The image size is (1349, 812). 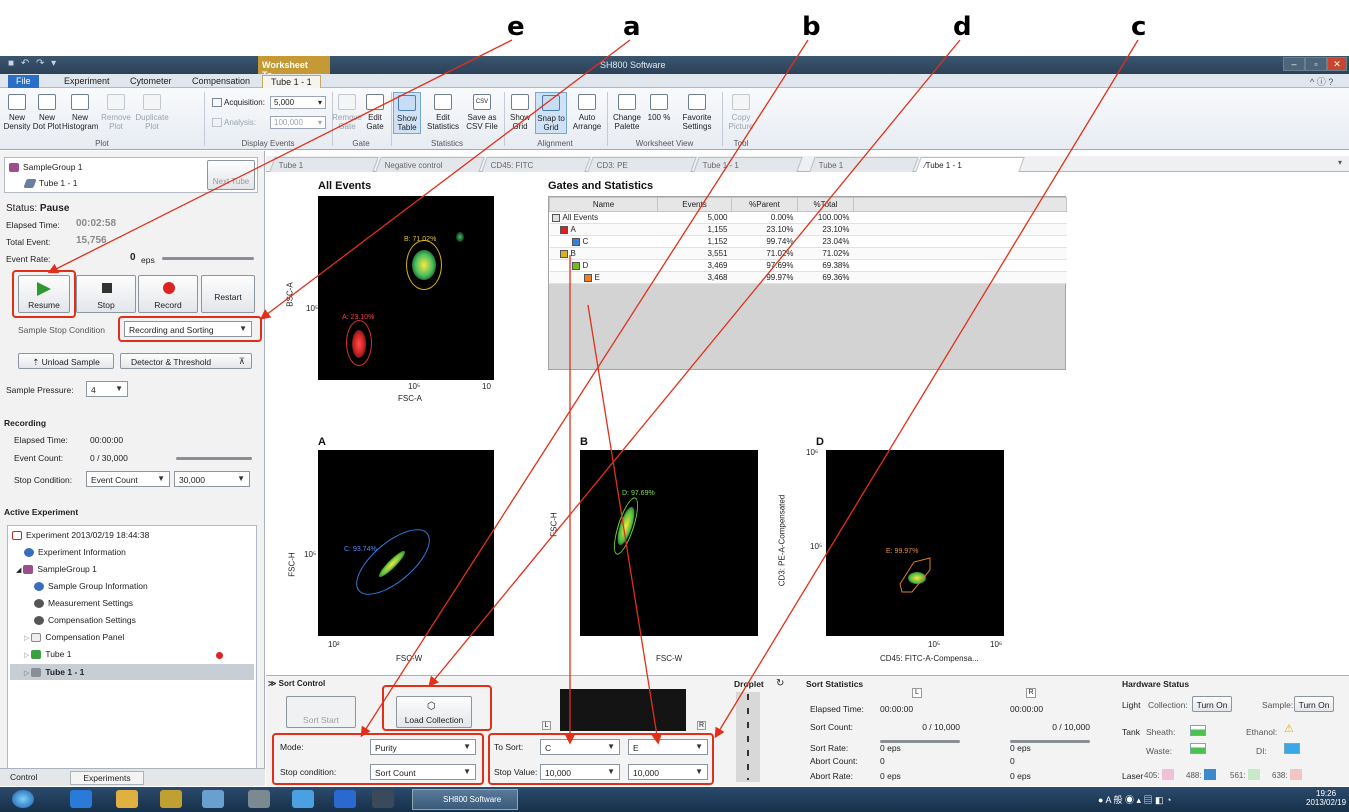 I want to click on favorite-settings-button: Favorite Settings, so click(x=697, y=112).